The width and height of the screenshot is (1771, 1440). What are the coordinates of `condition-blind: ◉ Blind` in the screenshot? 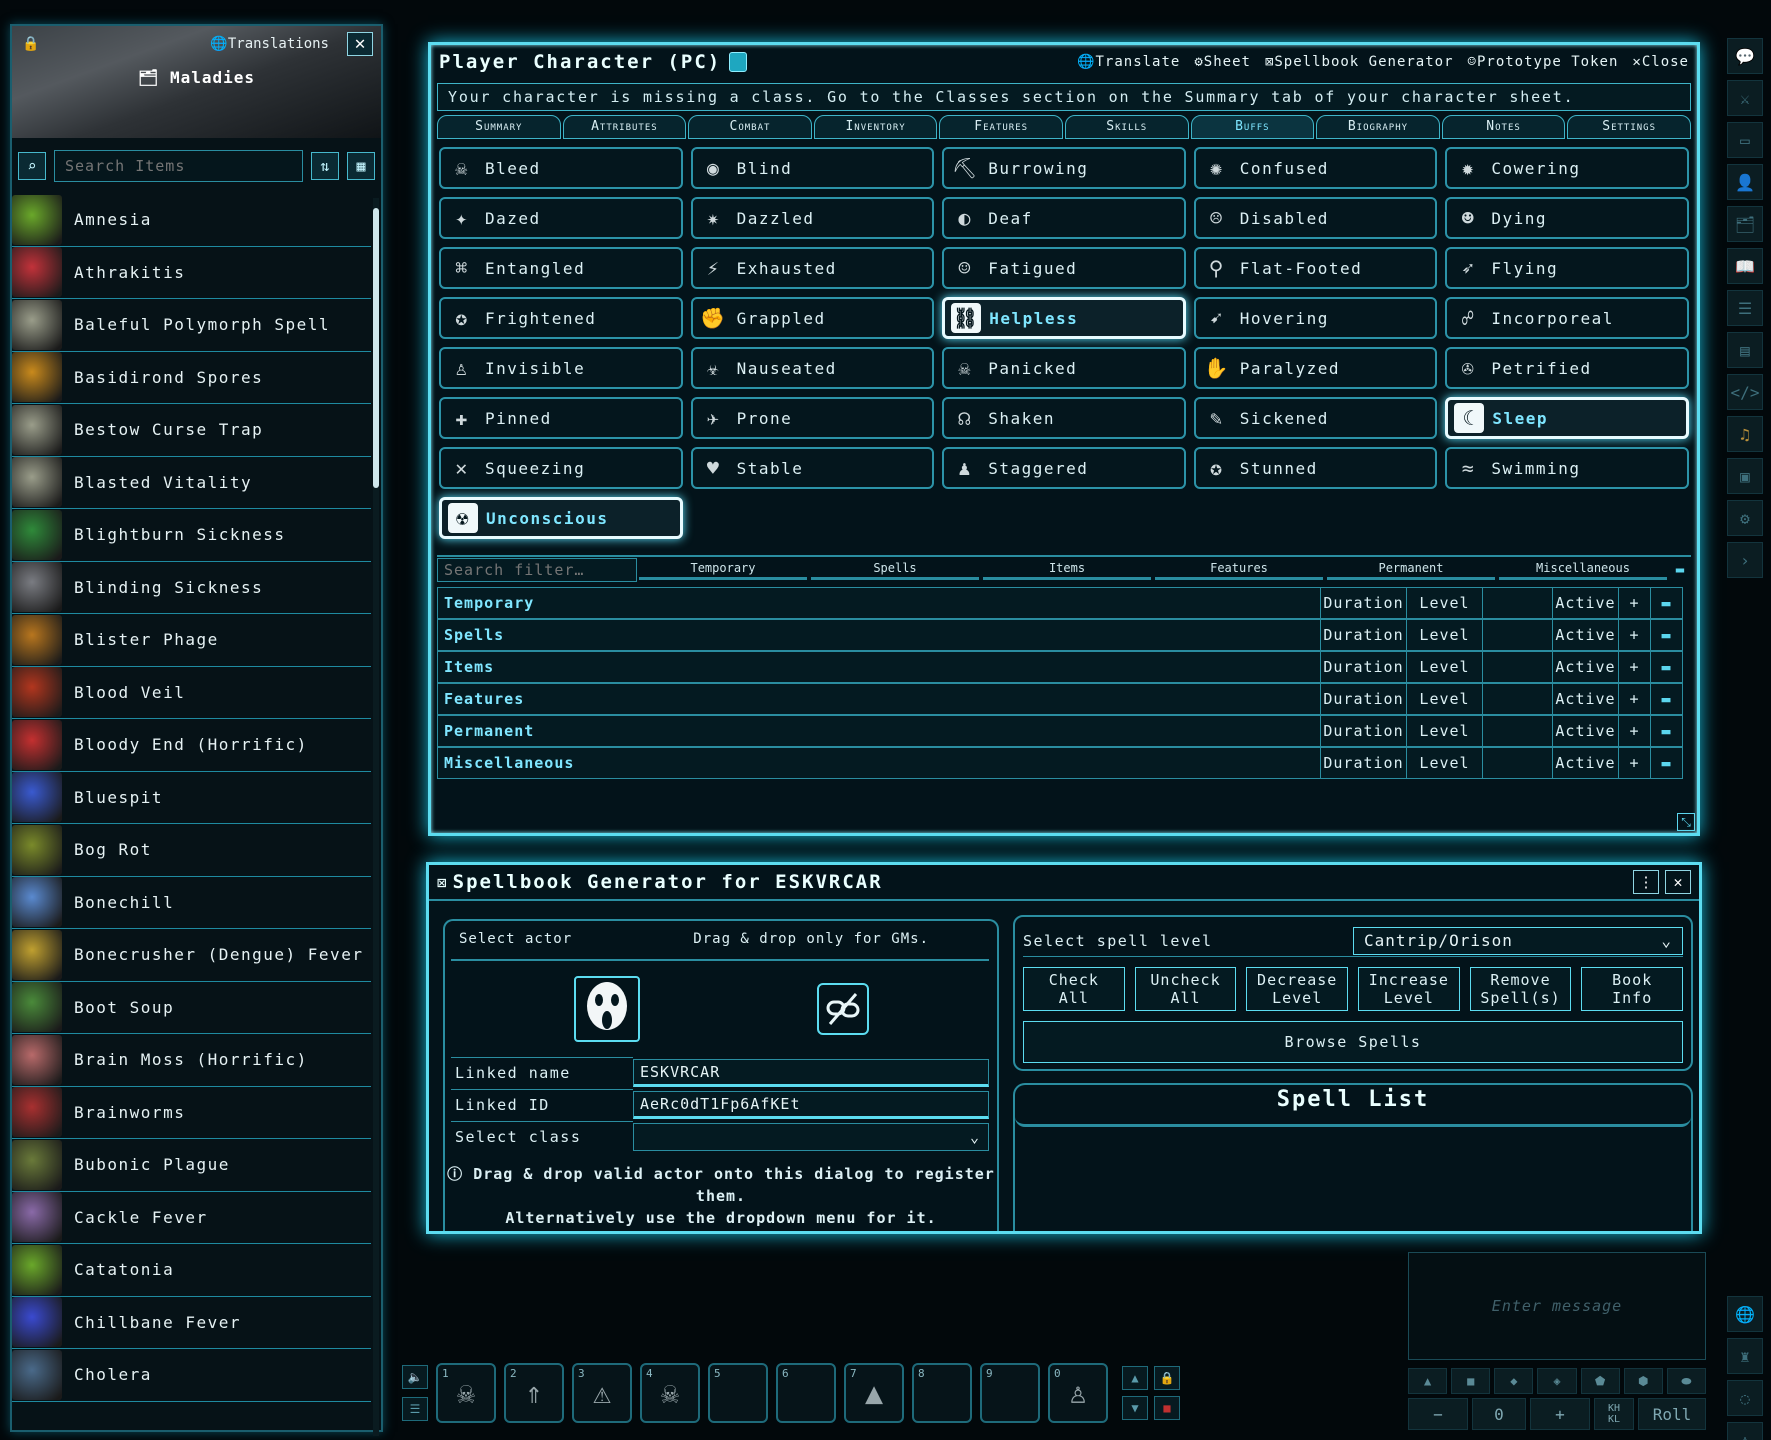 It's located at (812, 168).